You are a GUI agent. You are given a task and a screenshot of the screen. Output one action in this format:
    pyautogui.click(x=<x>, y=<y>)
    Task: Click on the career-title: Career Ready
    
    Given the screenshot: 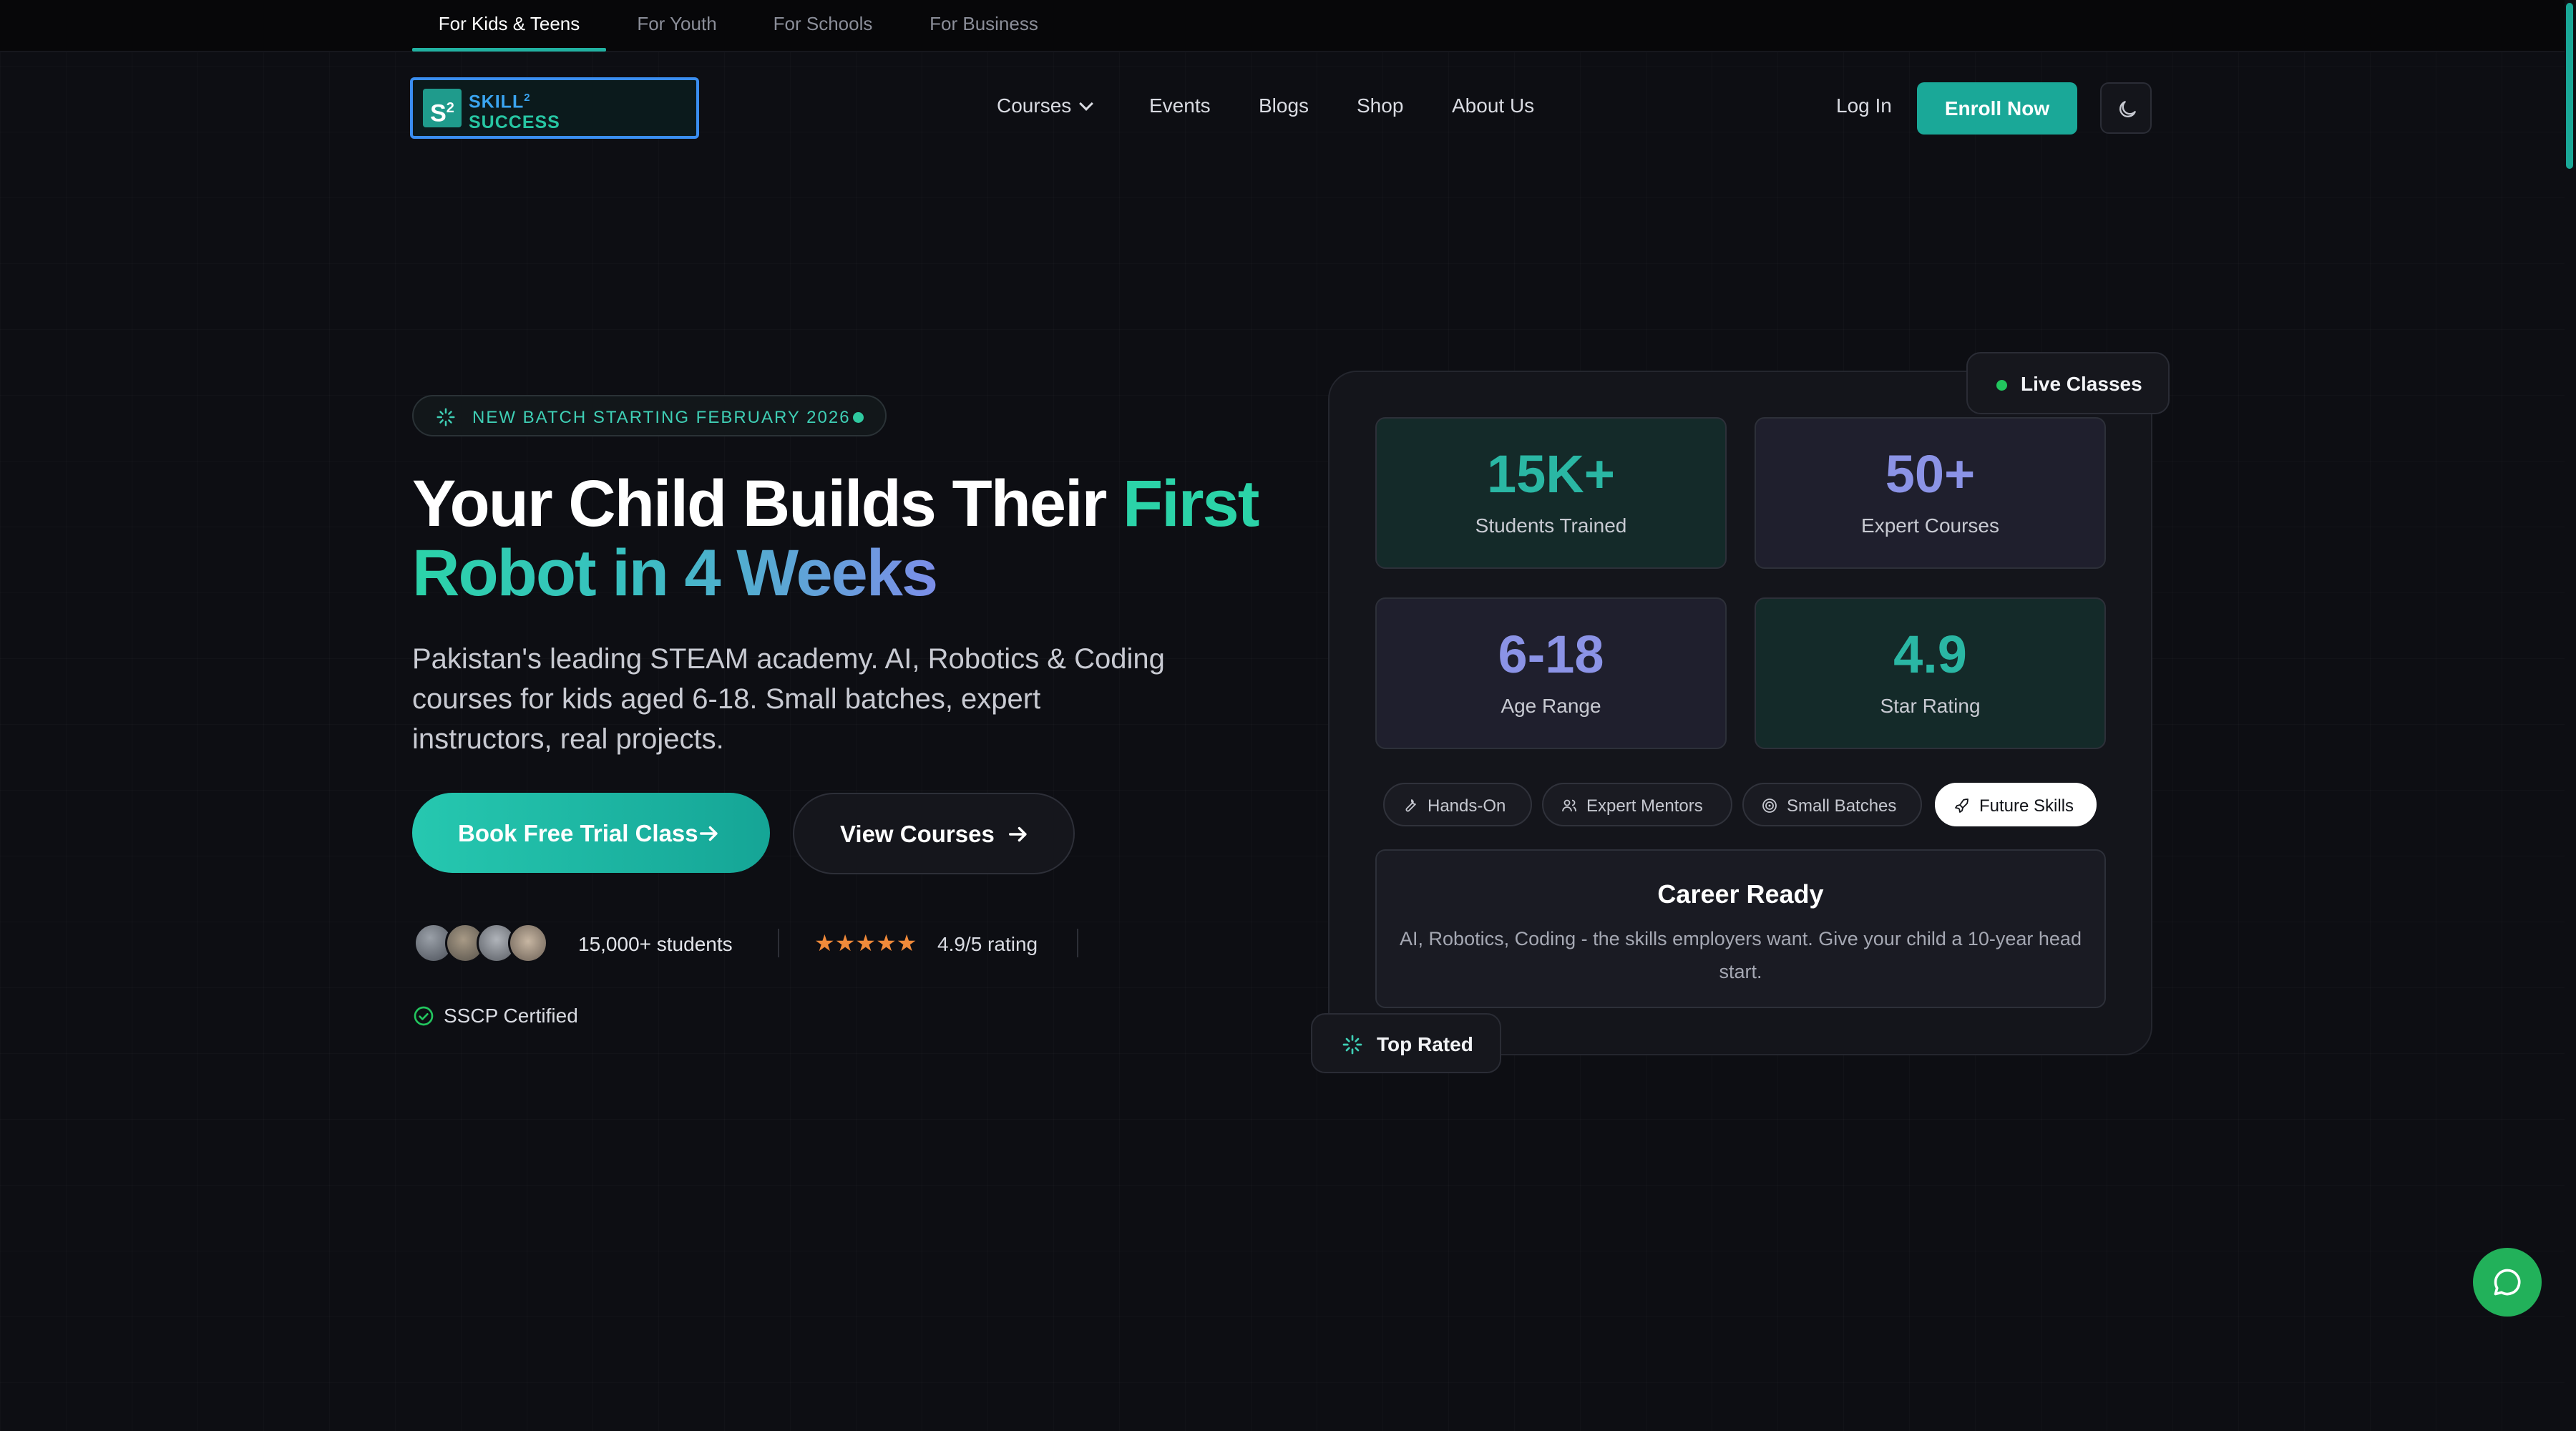 What is the action you would take?
    pyautogui.click(x=1741, y=894)
    